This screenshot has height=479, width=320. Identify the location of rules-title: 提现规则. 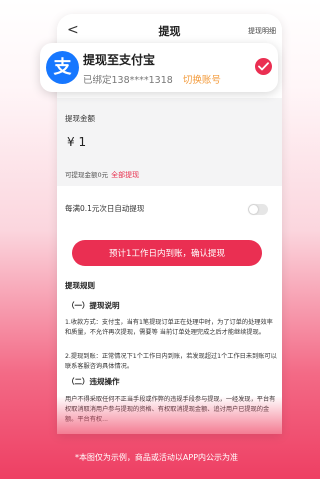
(80, 285).